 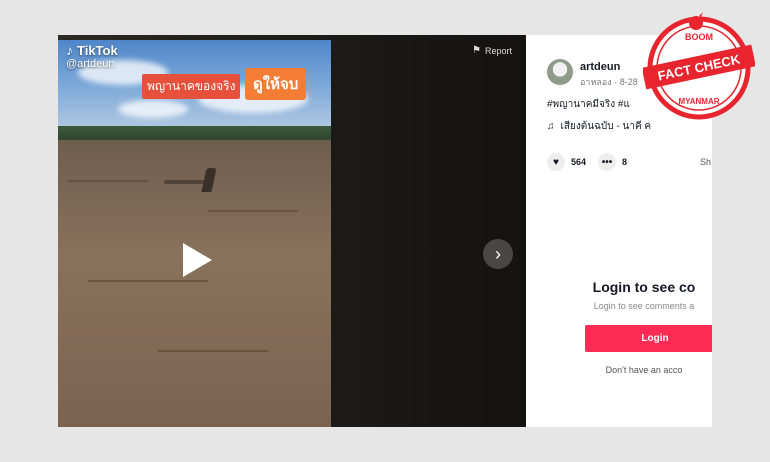 I want to click on share-button: Sh, so click(x=705, y=162).